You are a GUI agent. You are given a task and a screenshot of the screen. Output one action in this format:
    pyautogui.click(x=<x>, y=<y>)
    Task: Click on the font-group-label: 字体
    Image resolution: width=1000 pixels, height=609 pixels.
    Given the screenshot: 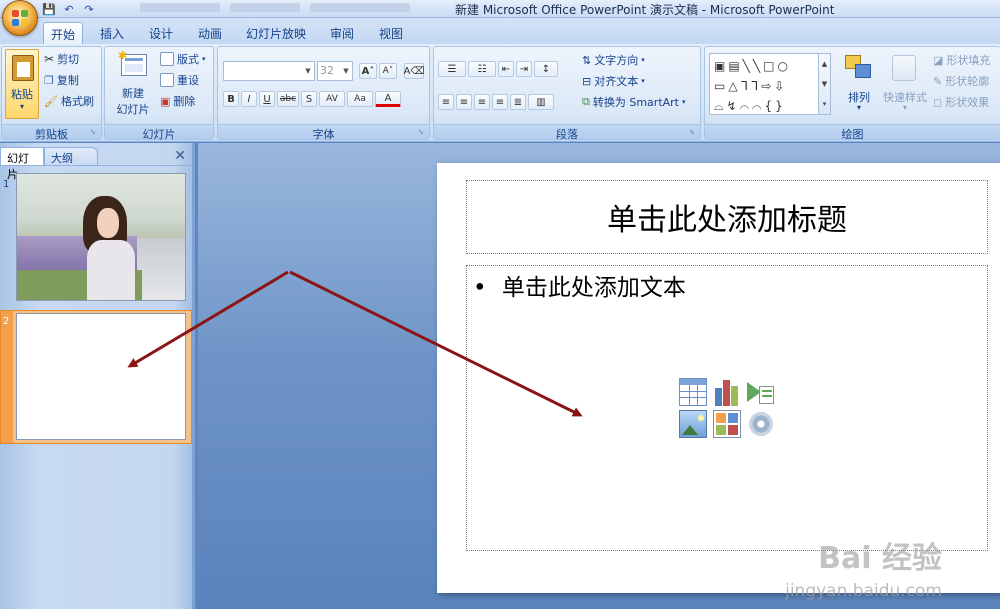 What is the action you would take?
    pyautogui.click(x=323, y=132)
    